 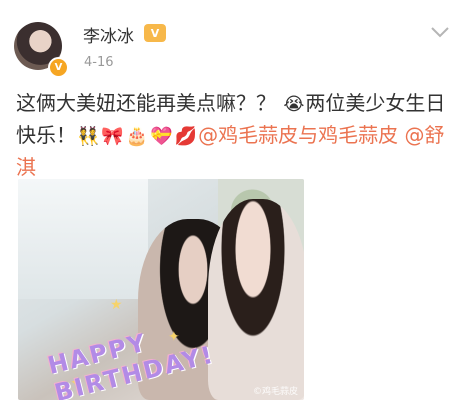 I want to click on gift-heart-icon: 💝, so click(x=161, y=136).